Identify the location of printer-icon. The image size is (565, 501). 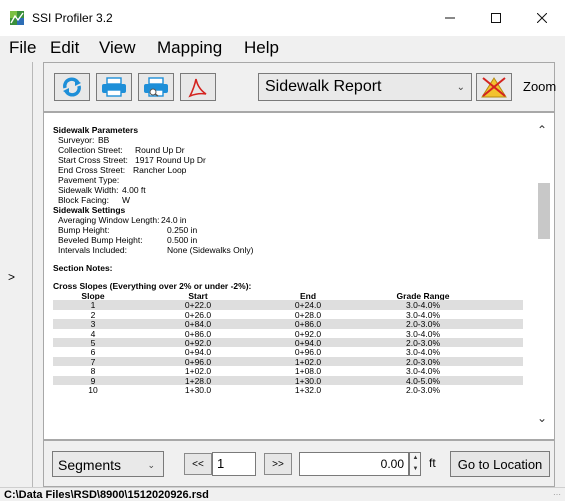
(114, 87).